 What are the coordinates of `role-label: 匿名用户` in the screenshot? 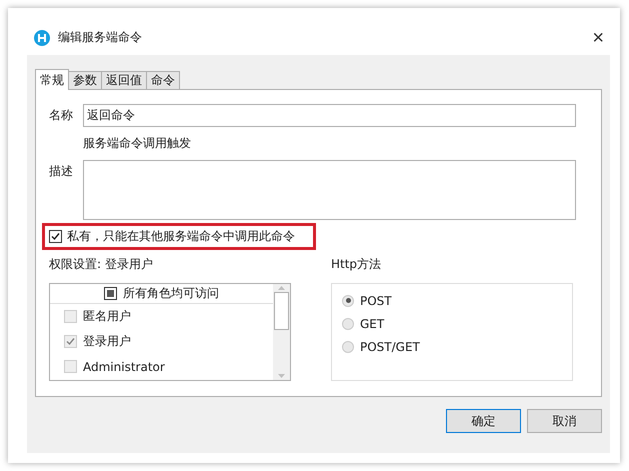 It's located at (107, 316).